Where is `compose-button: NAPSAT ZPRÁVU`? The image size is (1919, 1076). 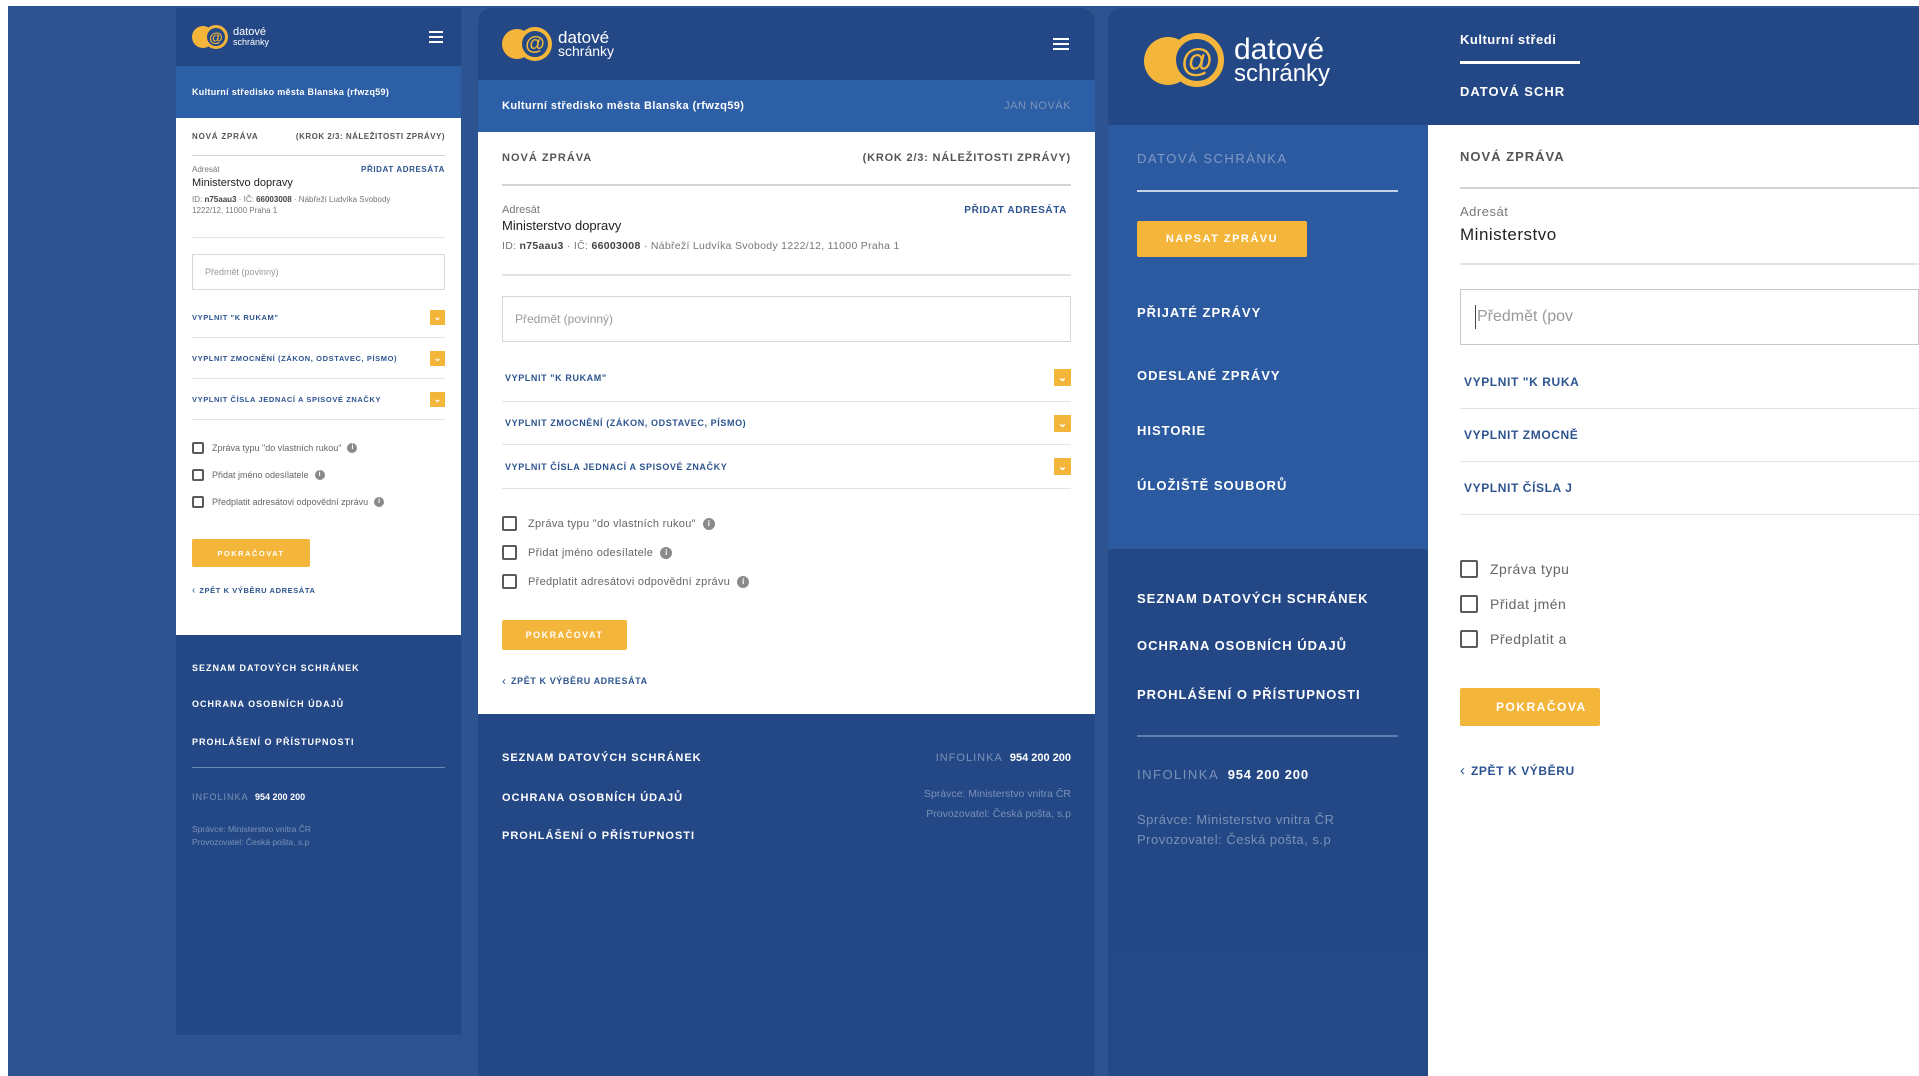
compose-button: NAPSAT ZPRÁVU is located at coordinates (1222, 239).